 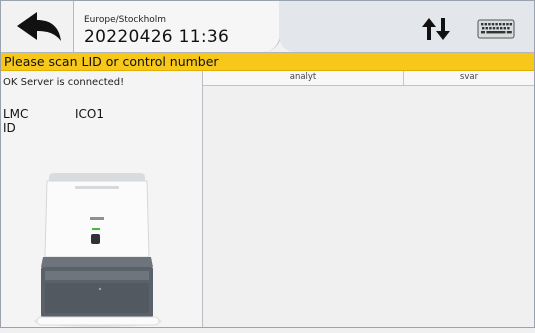 I want to click on keyboard-icon, so click(x=496, y=29).